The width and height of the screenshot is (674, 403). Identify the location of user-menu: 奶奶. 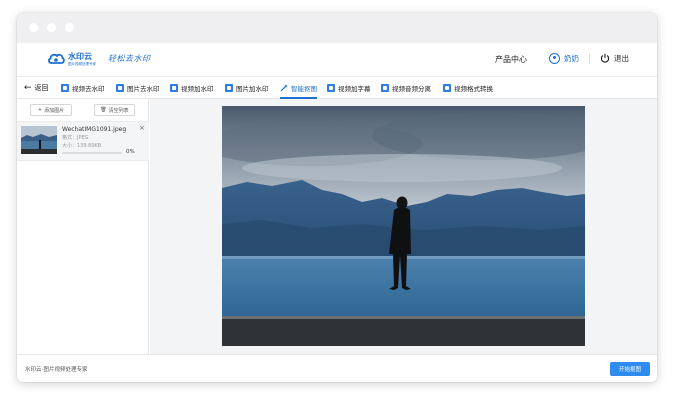
(564, 58).